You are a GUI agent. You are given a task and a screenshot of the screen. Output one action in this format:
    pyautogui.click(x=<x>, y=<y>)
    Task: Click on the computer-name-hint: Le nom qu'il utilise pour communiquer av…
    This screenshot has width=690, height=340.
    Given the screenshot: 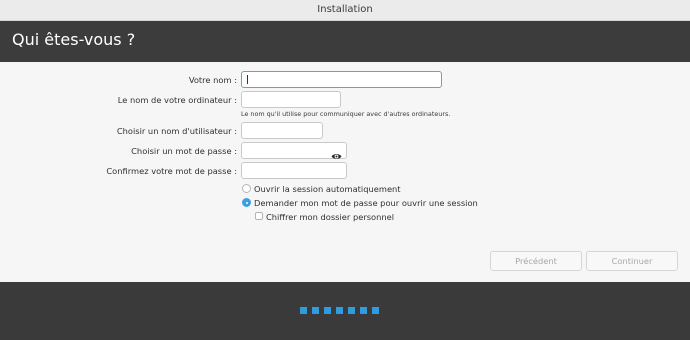 What is the action you would take?
    pyautogui.click(x=346, y=114)
    